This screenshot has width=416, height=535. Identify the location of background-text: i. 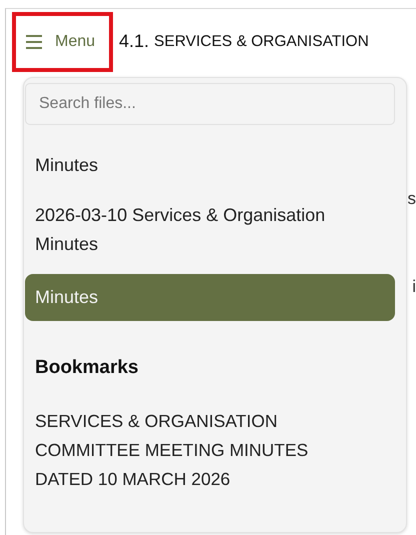
(414, 287).